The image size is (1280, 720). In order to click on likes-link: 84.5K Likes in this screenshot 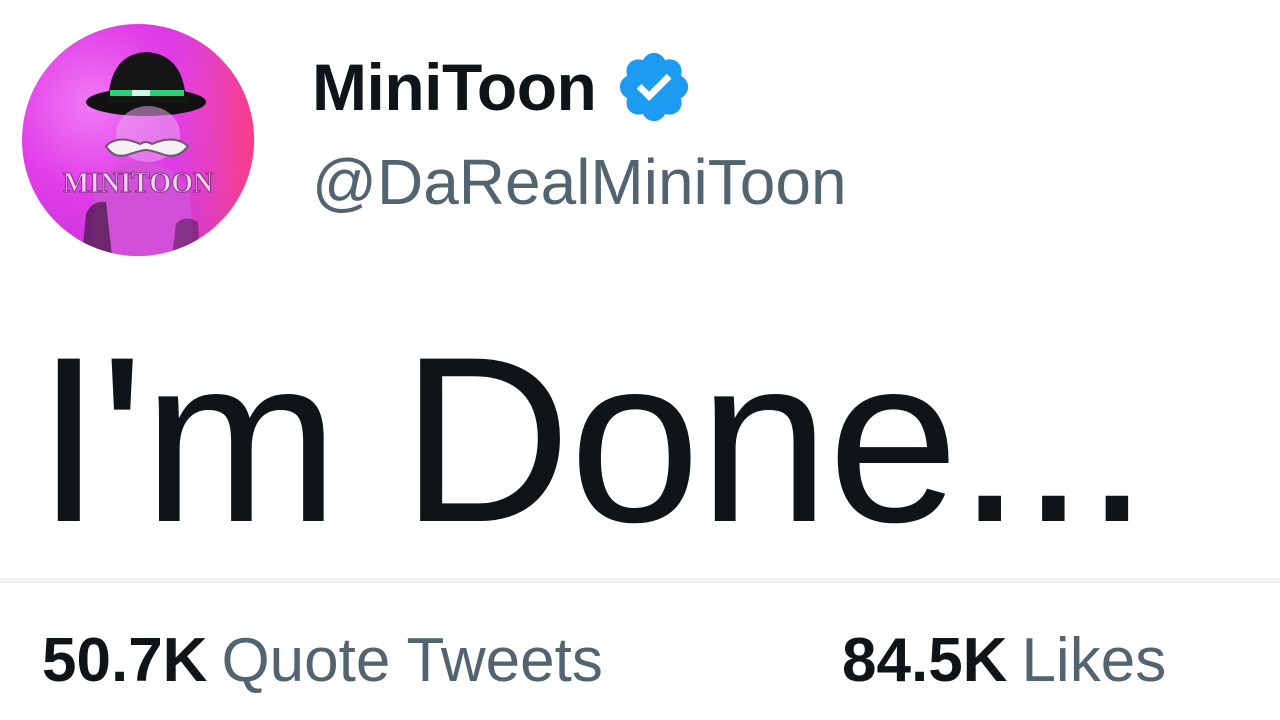, I will do `click(1004, 661)`.